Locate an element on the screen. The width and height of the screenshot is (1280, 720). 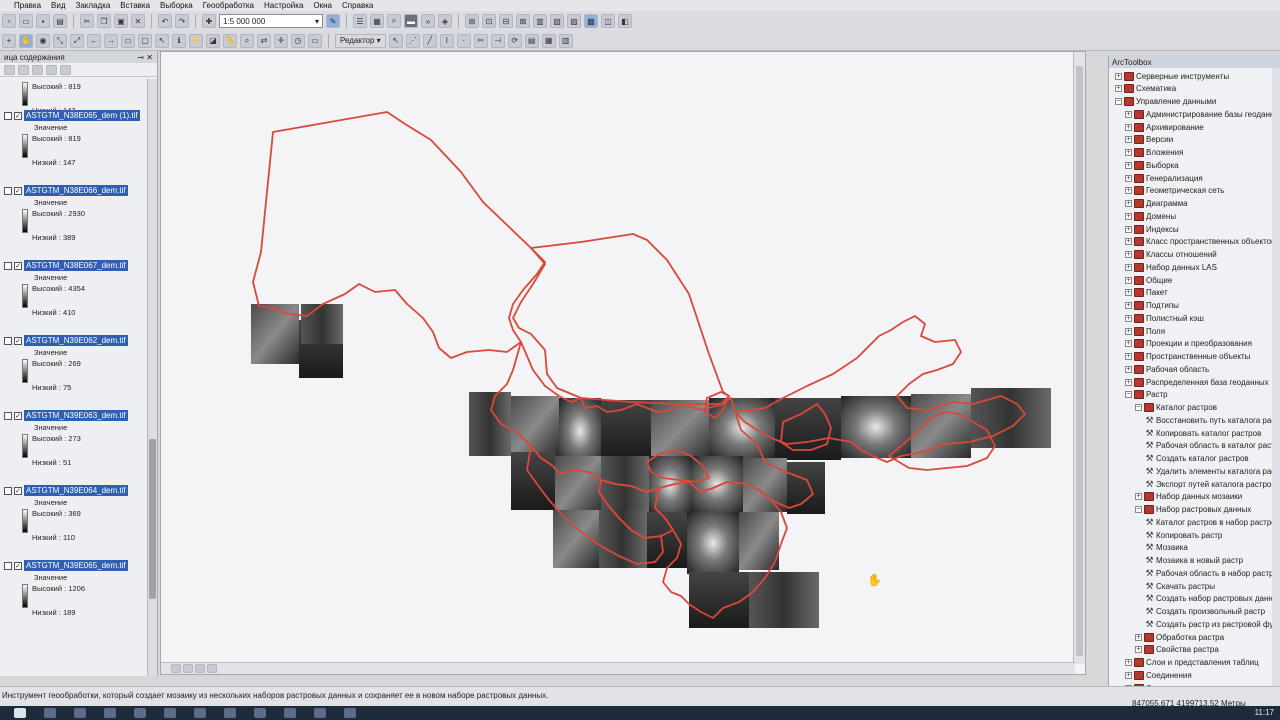
delete-icon: ✕ is located at coordinates (138, 21).